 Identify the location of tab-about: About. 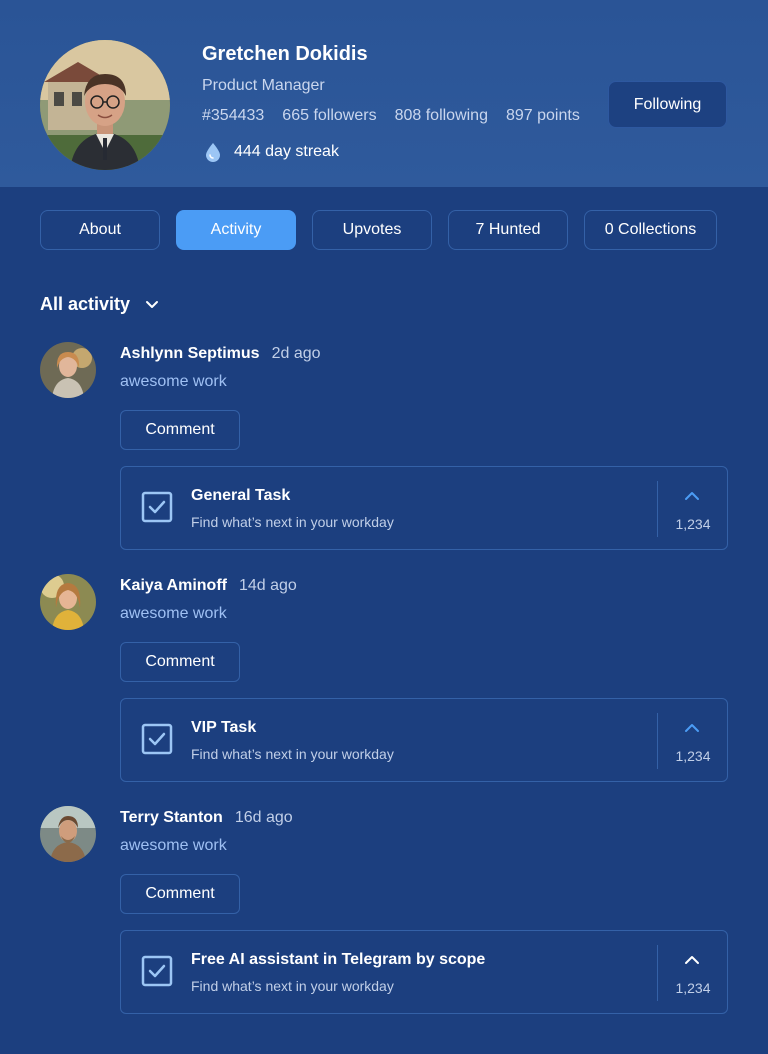
(100, 230).